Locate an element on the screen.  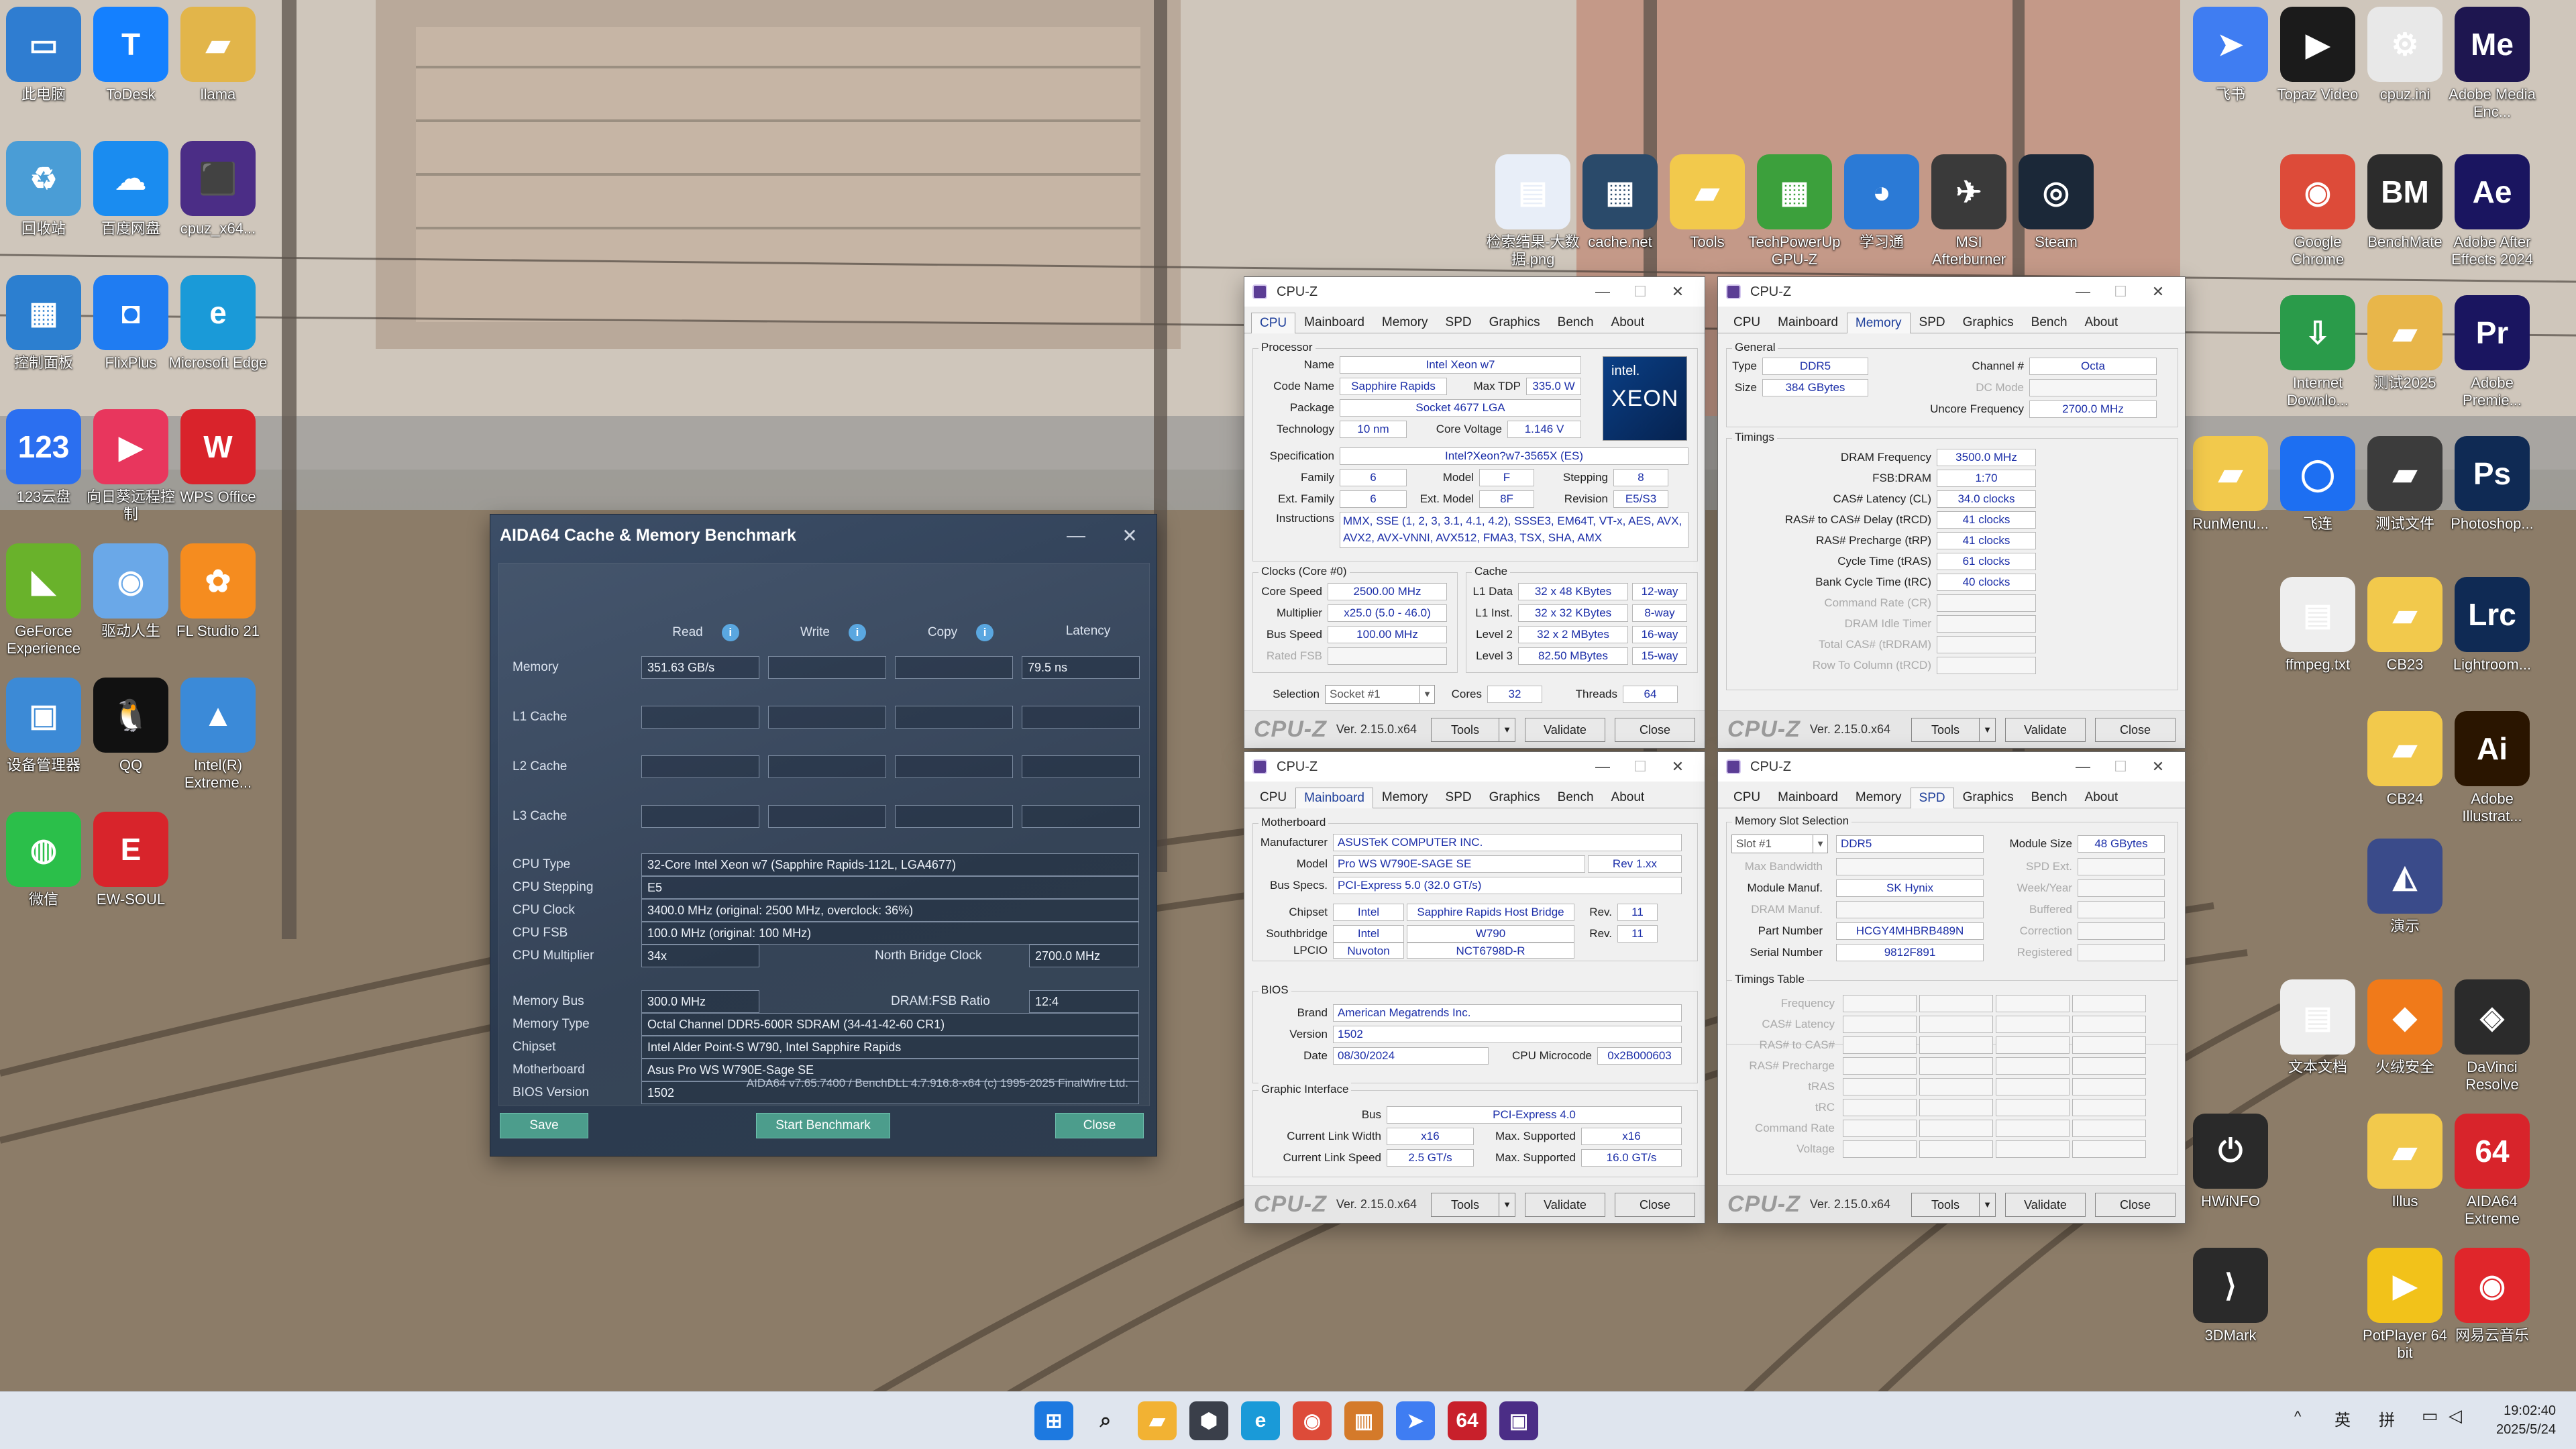
taskbar-chrome: ◉ is located at coordinates (1312, 1420).